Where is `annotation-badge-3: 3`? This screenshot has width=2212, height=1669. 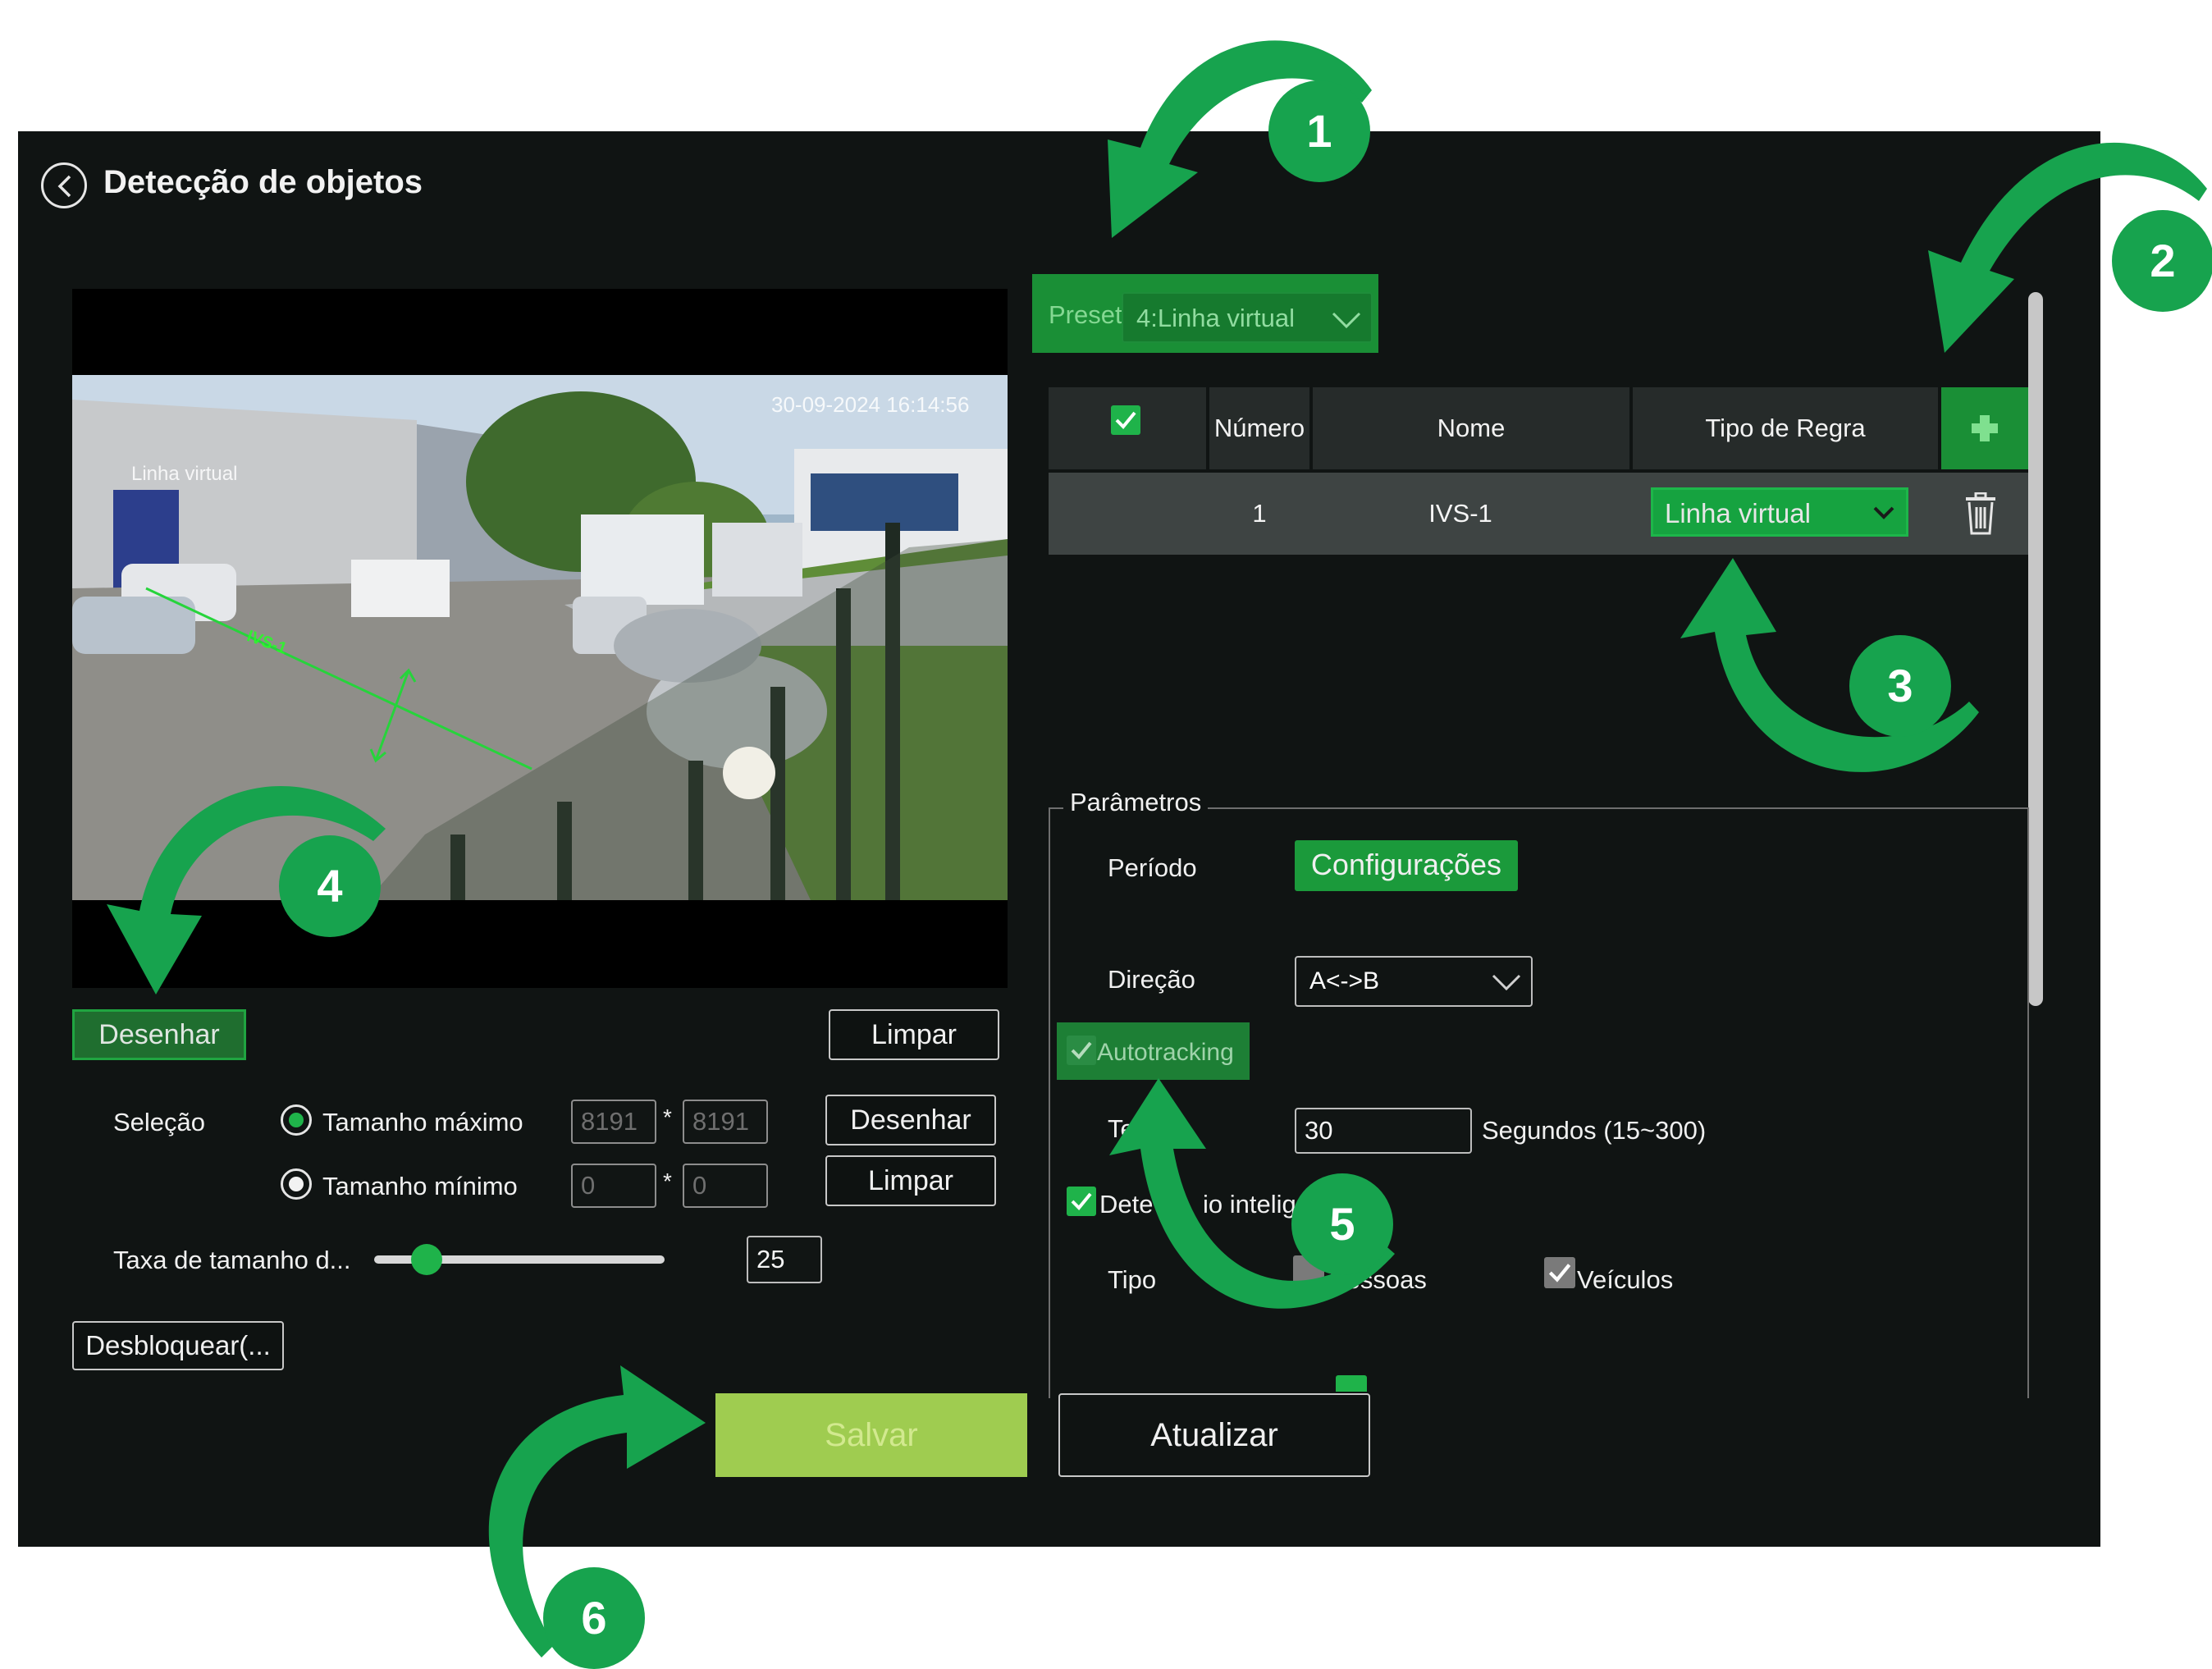
annotation-badge-3: 3 is located at coordinates (1900, 686).